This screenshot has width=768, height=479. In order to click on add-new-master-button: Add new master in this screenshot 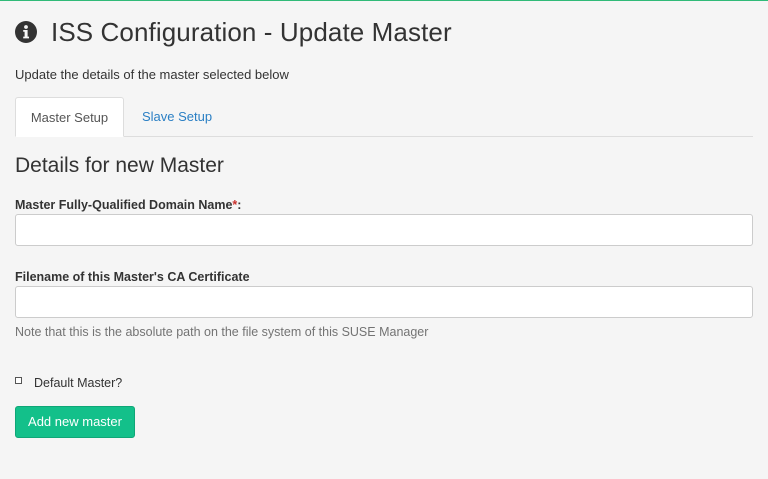, I will do `click(75, 422)`.